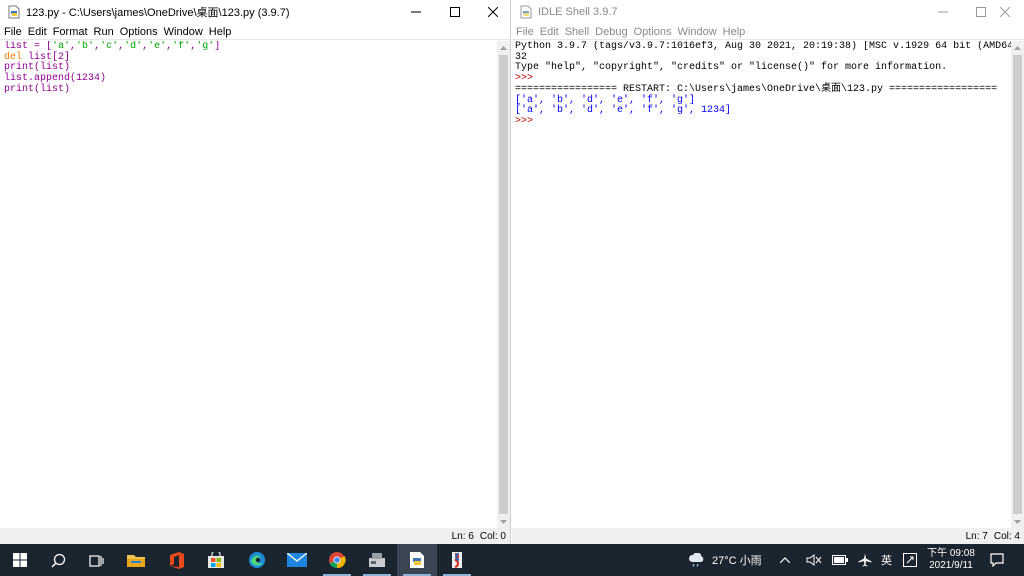 This screenshot has width=1024, height=576. I want to click on search-icon, so click(58, 560).